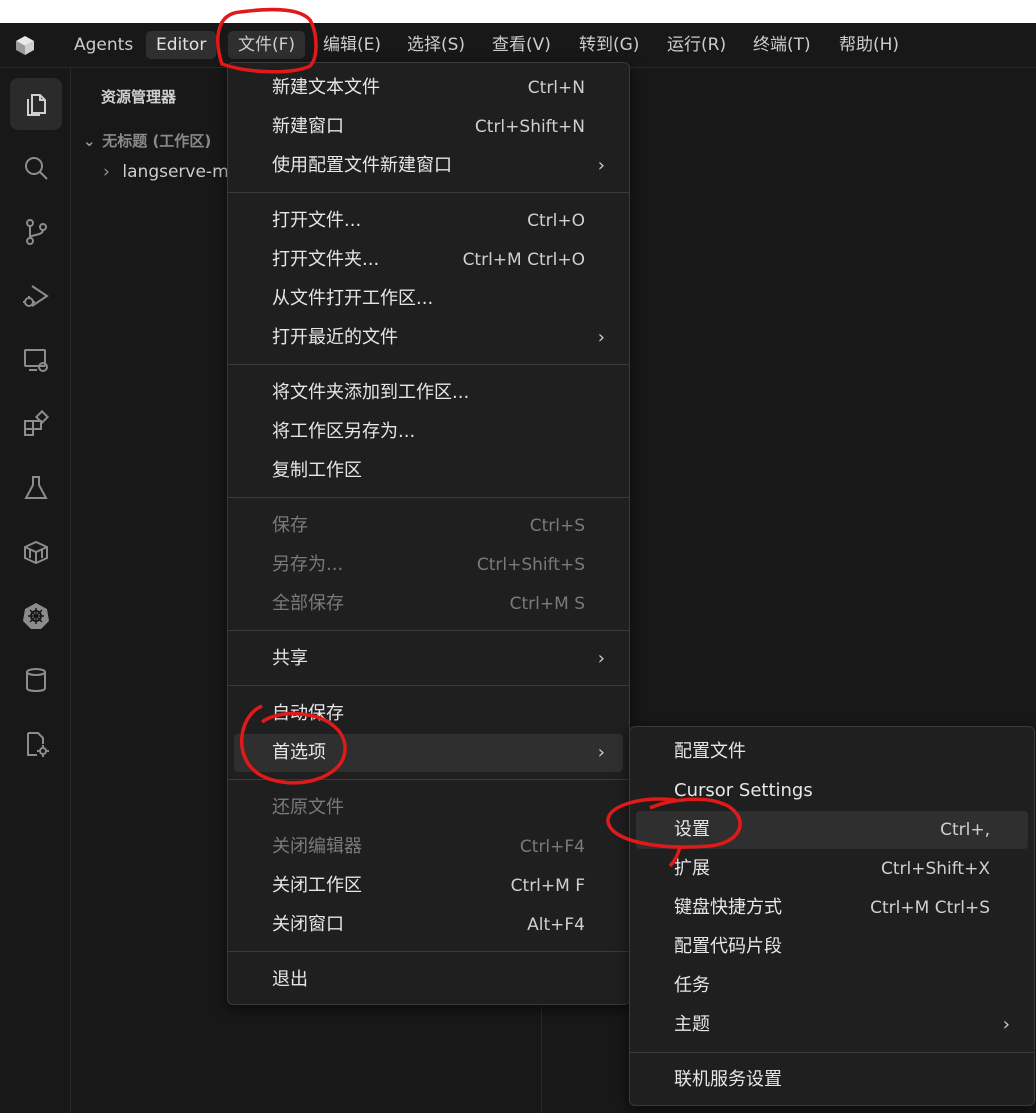 The image size is (1036, 1113). What do you see at coordinates (728, 946) in the screenshot?
I see `menu-item-label: 配置代码片段` at bounding box center [728, 946].